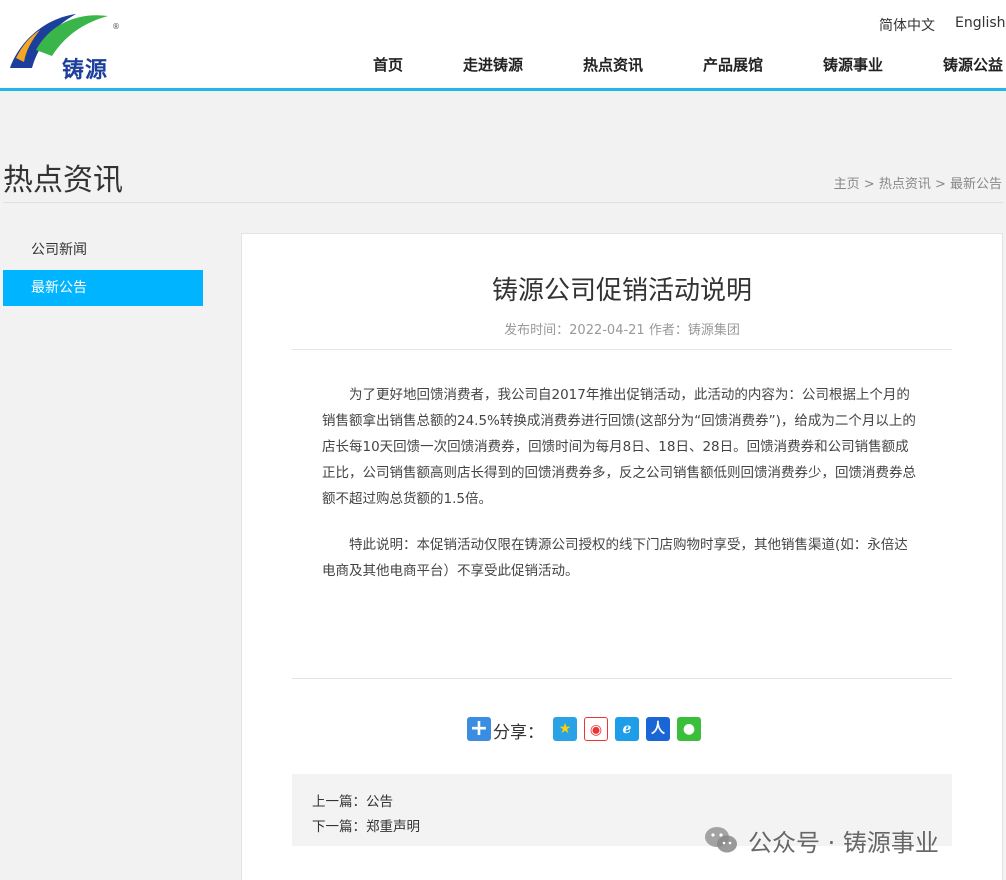  Describe the element at coordinates (565, 729) in the screenshot. I see `qzone-icon: ★` at that location.